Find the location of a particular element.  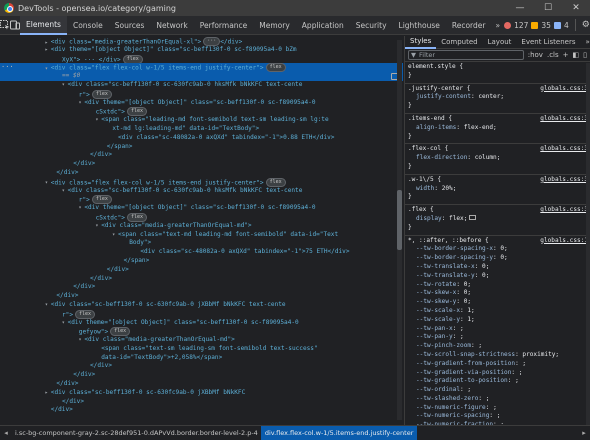

issue-counters: 127 35 4 ⚙ ⋮ is located at coordinates (547, 25).